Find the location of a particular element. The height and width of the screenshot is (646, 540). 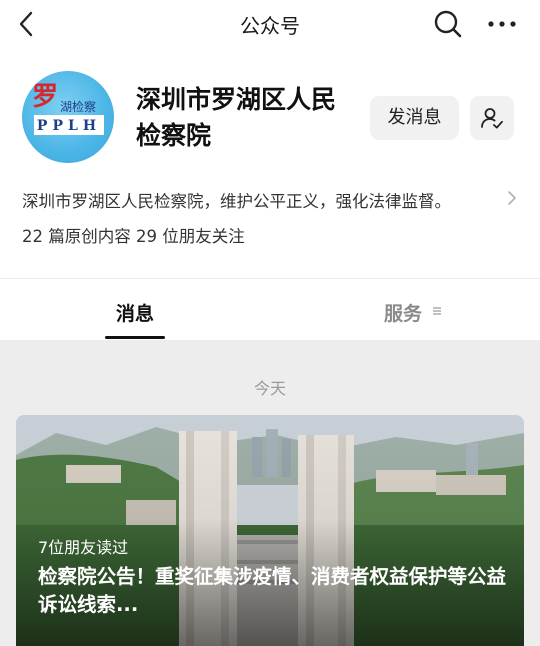

search-icon is located at coordinates (448, 24).